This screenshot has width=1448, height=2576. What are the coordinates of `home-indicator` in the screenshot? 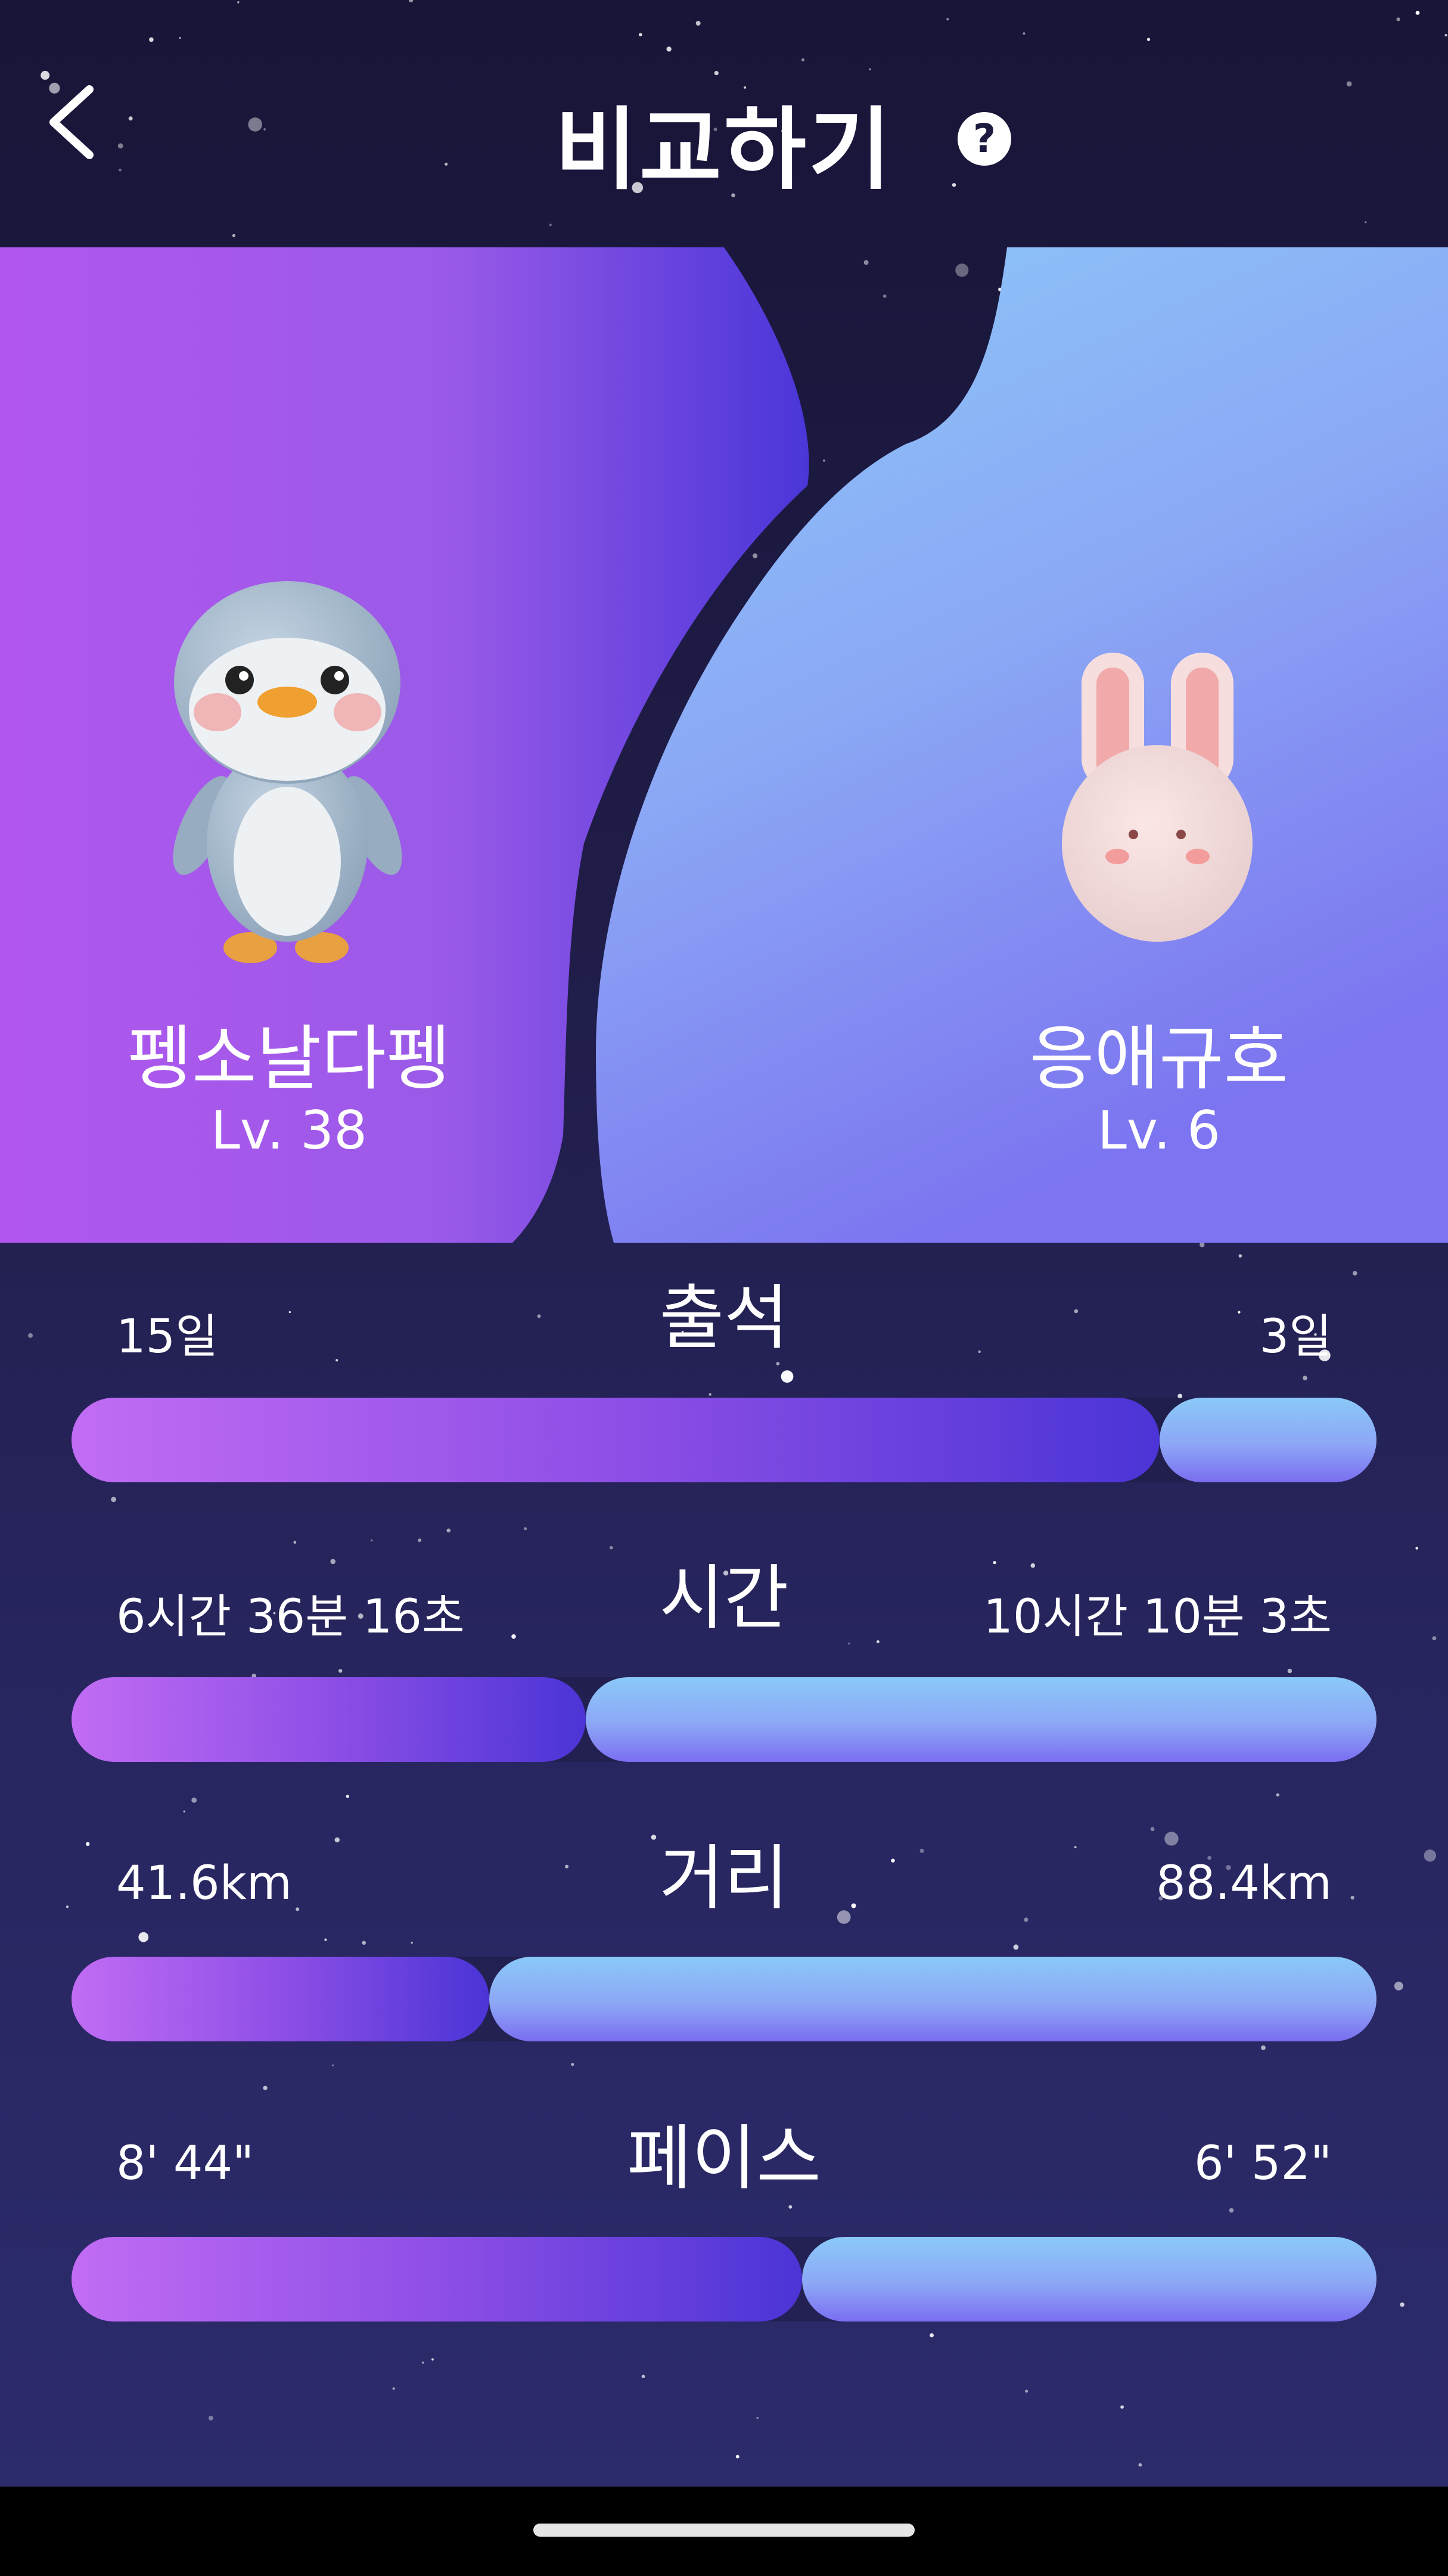 It's located at (724, 2531).